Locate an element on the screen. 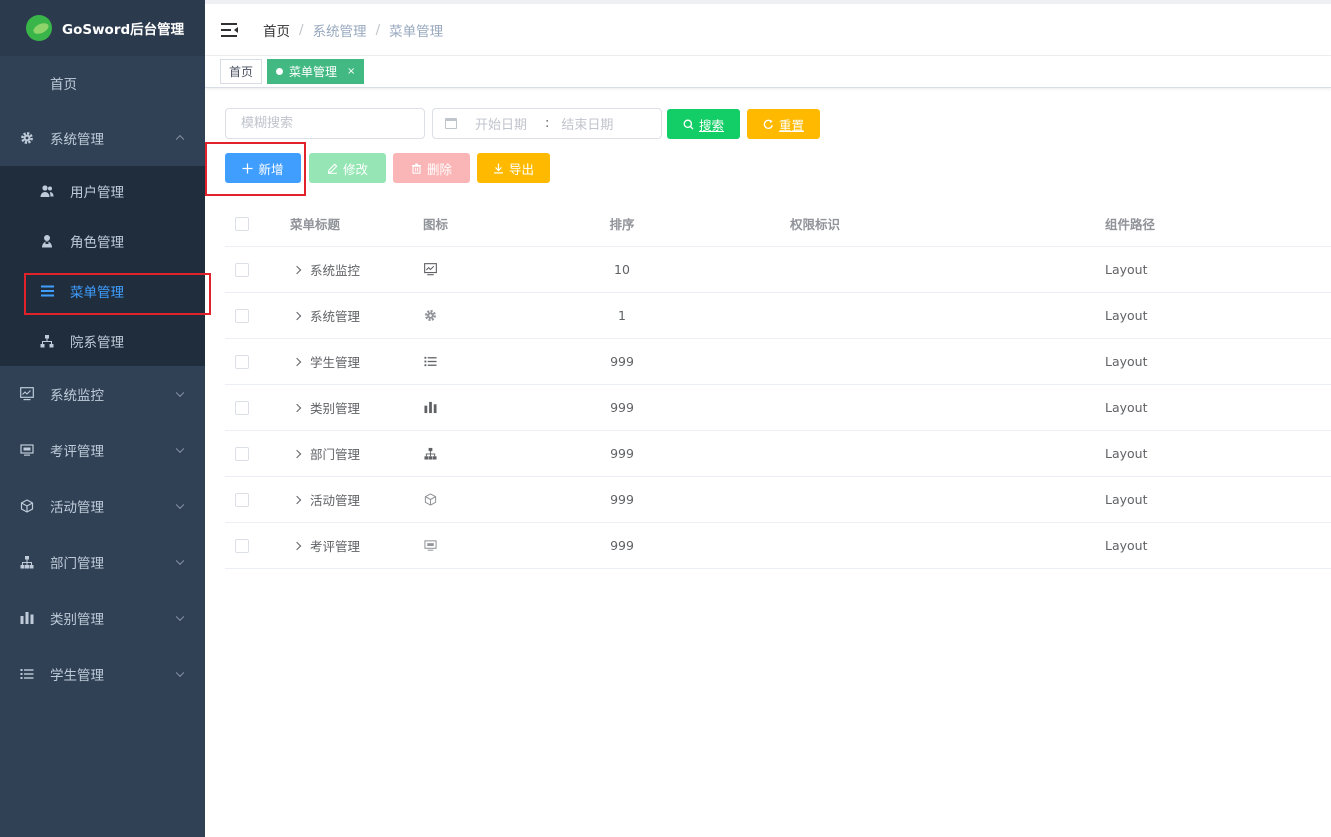 Image resolution: width=1331 pixels, height=837 pixels. users-icon is located at coordinates (47, 191).